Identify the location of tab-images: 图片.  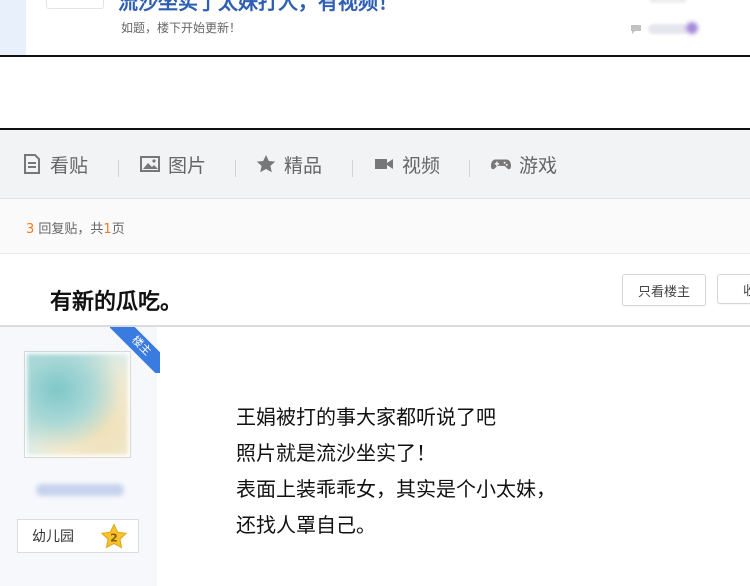
(173, 164).